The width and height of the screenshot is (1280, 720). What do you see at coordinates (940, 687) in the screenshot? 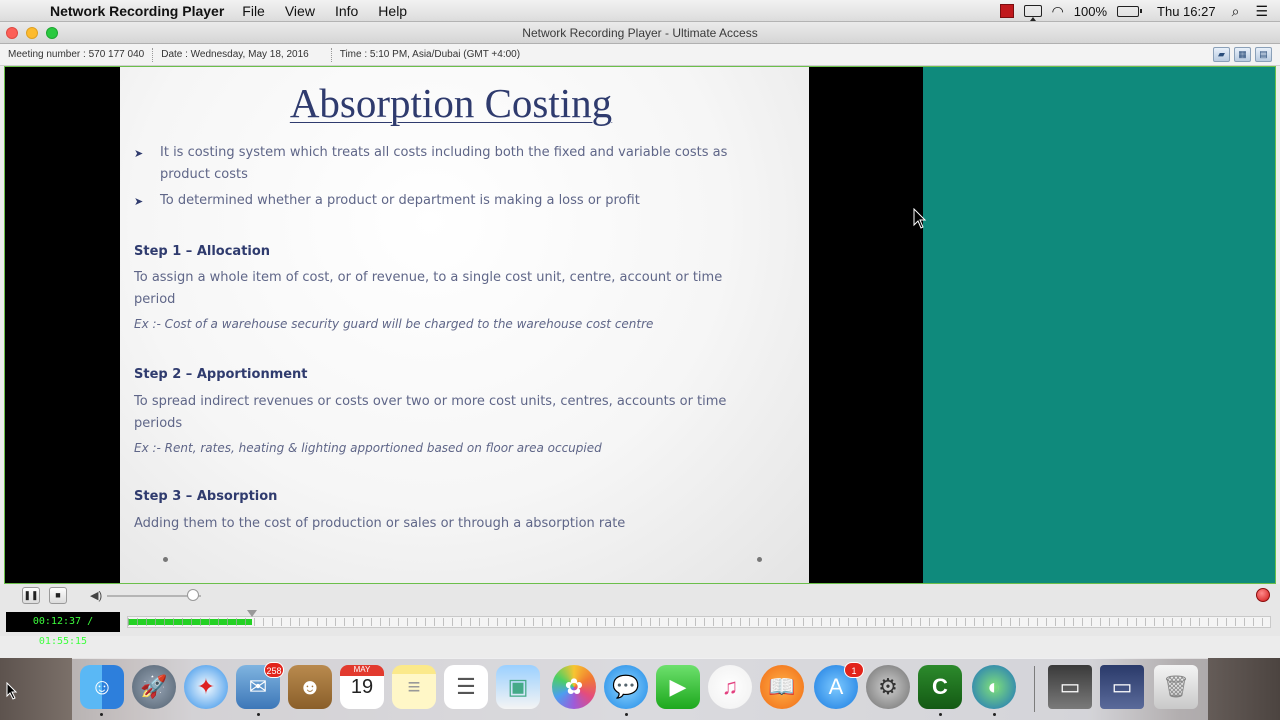
I see `camtasia-icon: C` at bounding box center [940, 687].